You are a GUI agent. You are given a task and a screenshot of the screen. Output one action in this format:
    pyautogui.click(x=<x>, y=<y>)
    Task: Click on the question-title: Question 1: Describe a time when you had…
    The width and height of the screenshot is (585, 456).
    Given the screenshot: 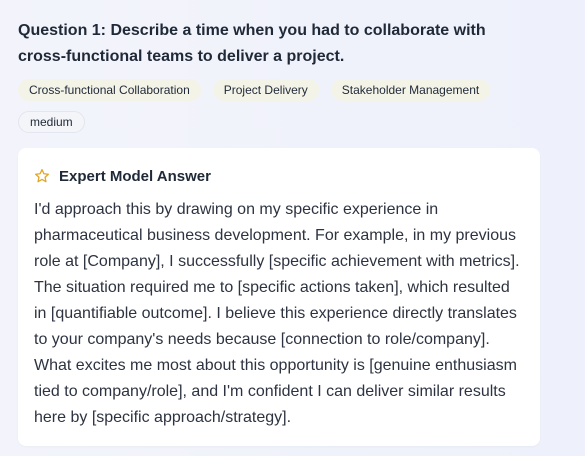 What is the action you would take?
    pyautogui.click(x=252, y=43)
    